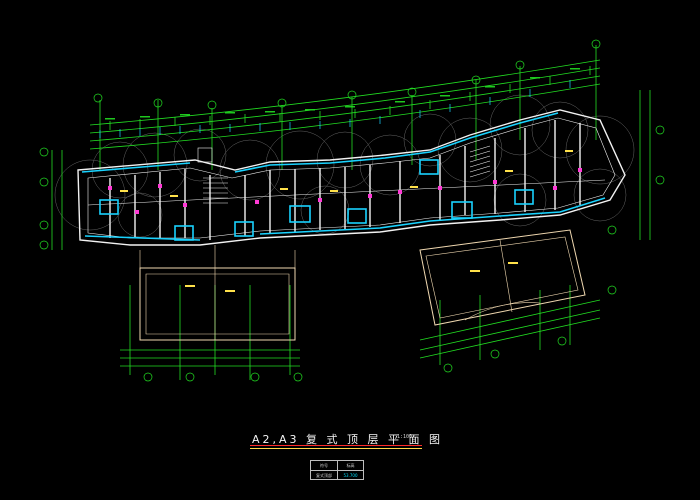 This screenshot has height=500, width=700. What do you see at coordinates (324, 465) in the screenshot?
I see `legend-header-symbol: 符号` at bounding box center [324, 465].